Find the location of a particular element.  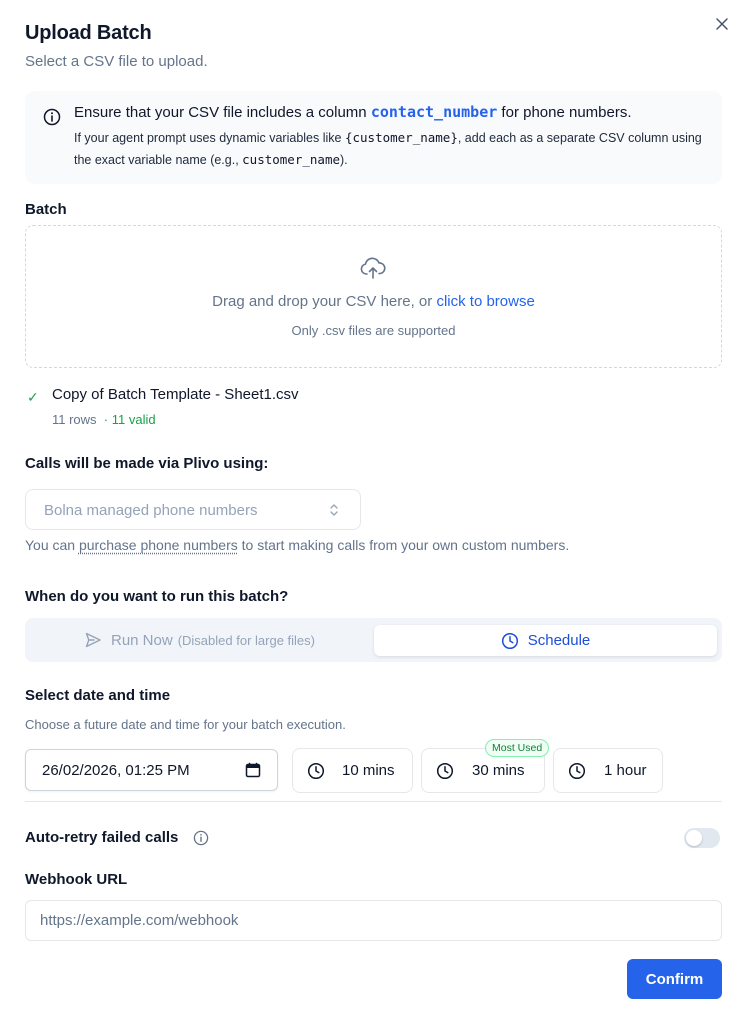

quick-10-mins-button: 10 mins is located at coordinates (352, 770).